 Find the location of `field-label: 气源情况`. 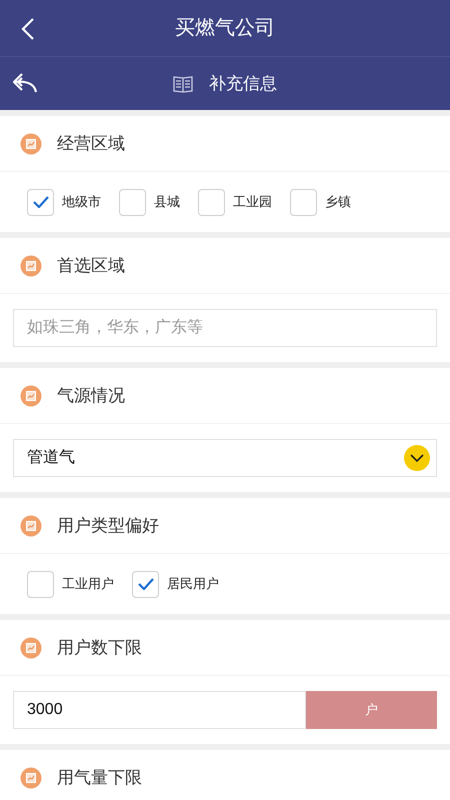

field-label: 气源情况 is located at coordinates (91, 395).